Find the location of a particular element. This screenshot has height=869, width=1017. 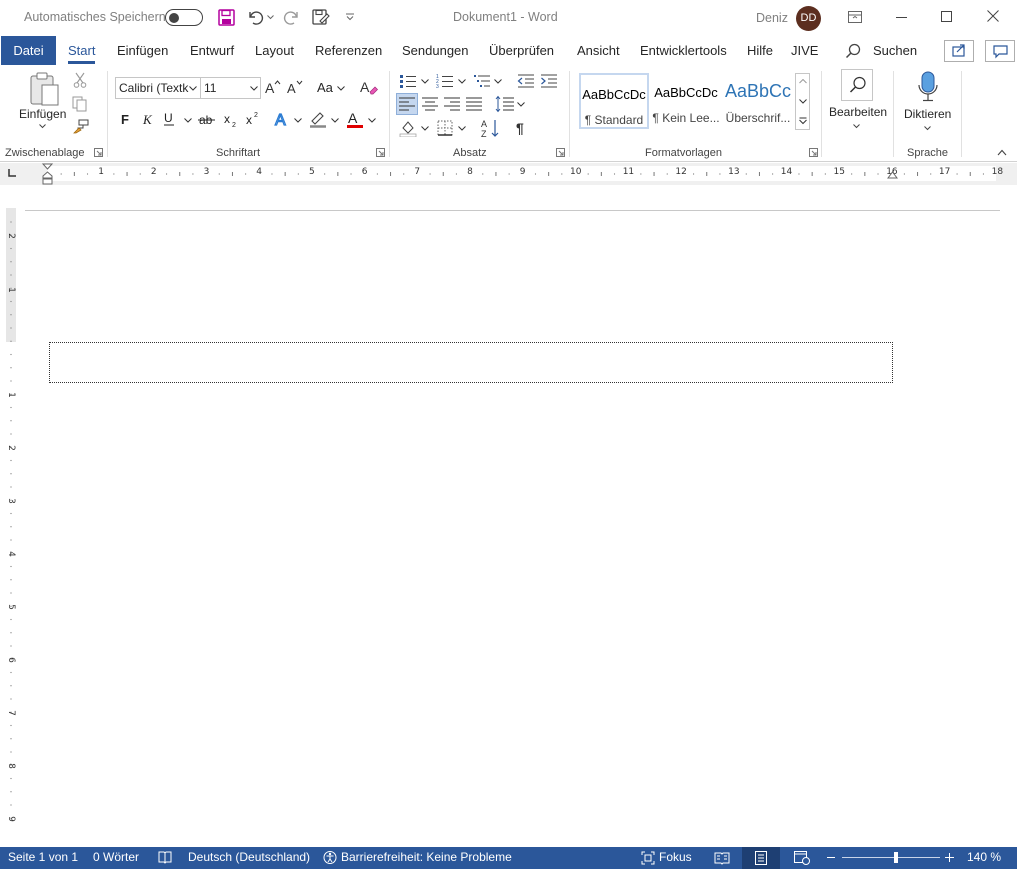

user-name: Deniz is located at coordinates (772, 18).